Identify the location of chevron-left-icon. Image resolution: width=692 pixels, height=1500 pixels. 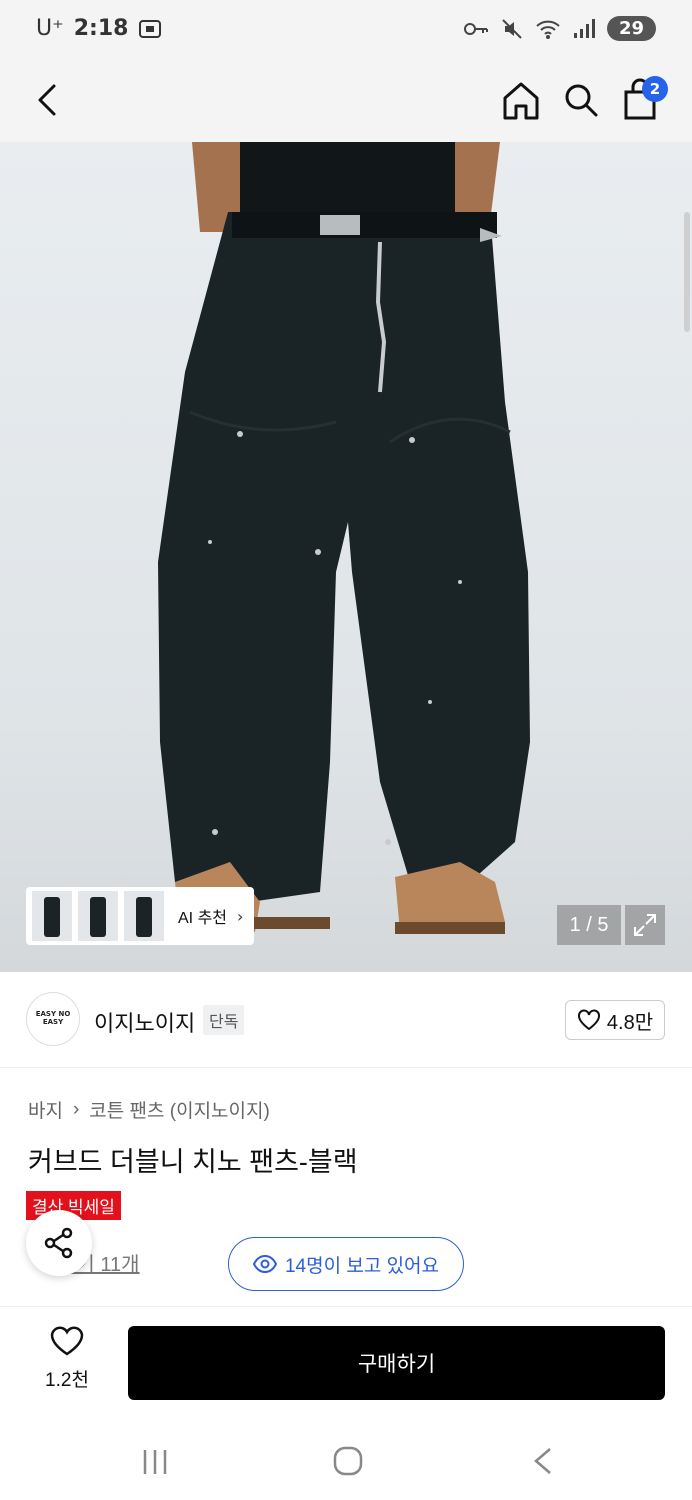
(47, 100).